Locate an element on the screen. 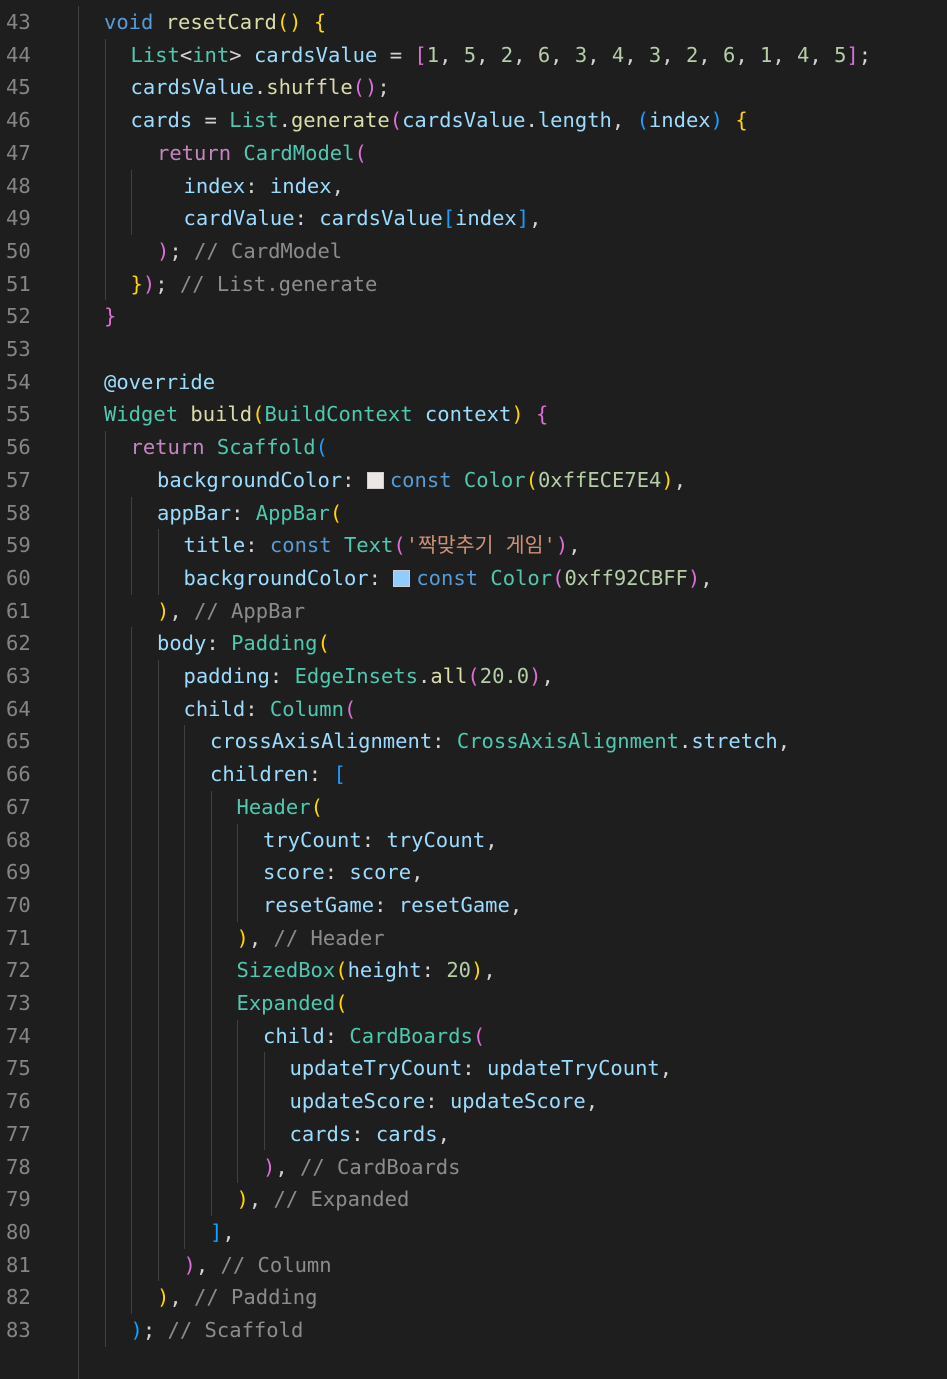  code-token: Column is located at coordinates (306, 708).